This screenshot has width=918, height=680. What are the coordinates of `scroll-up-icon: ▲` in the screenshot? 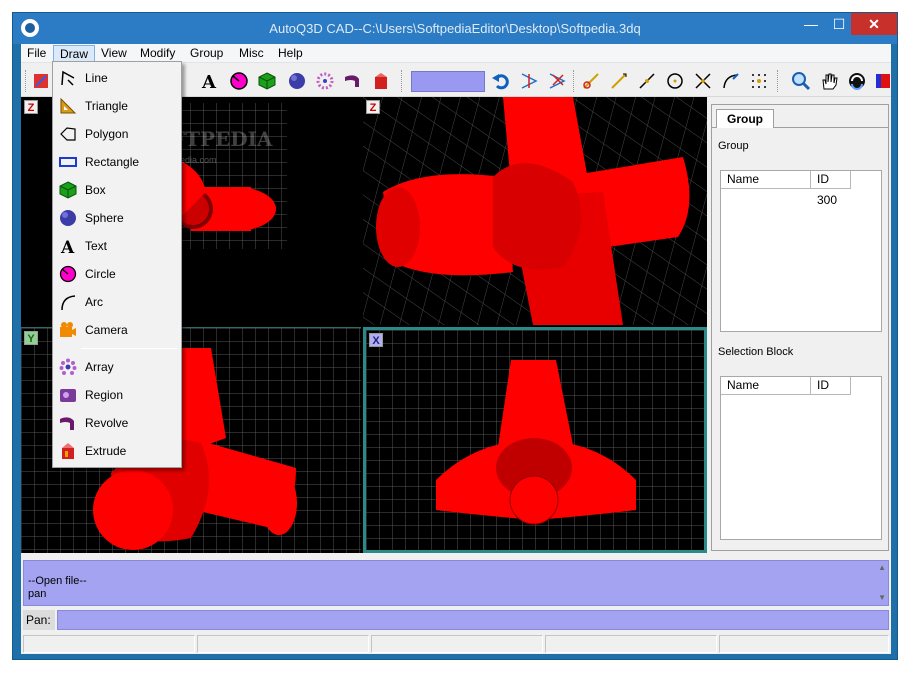 It's located at (882, 567).